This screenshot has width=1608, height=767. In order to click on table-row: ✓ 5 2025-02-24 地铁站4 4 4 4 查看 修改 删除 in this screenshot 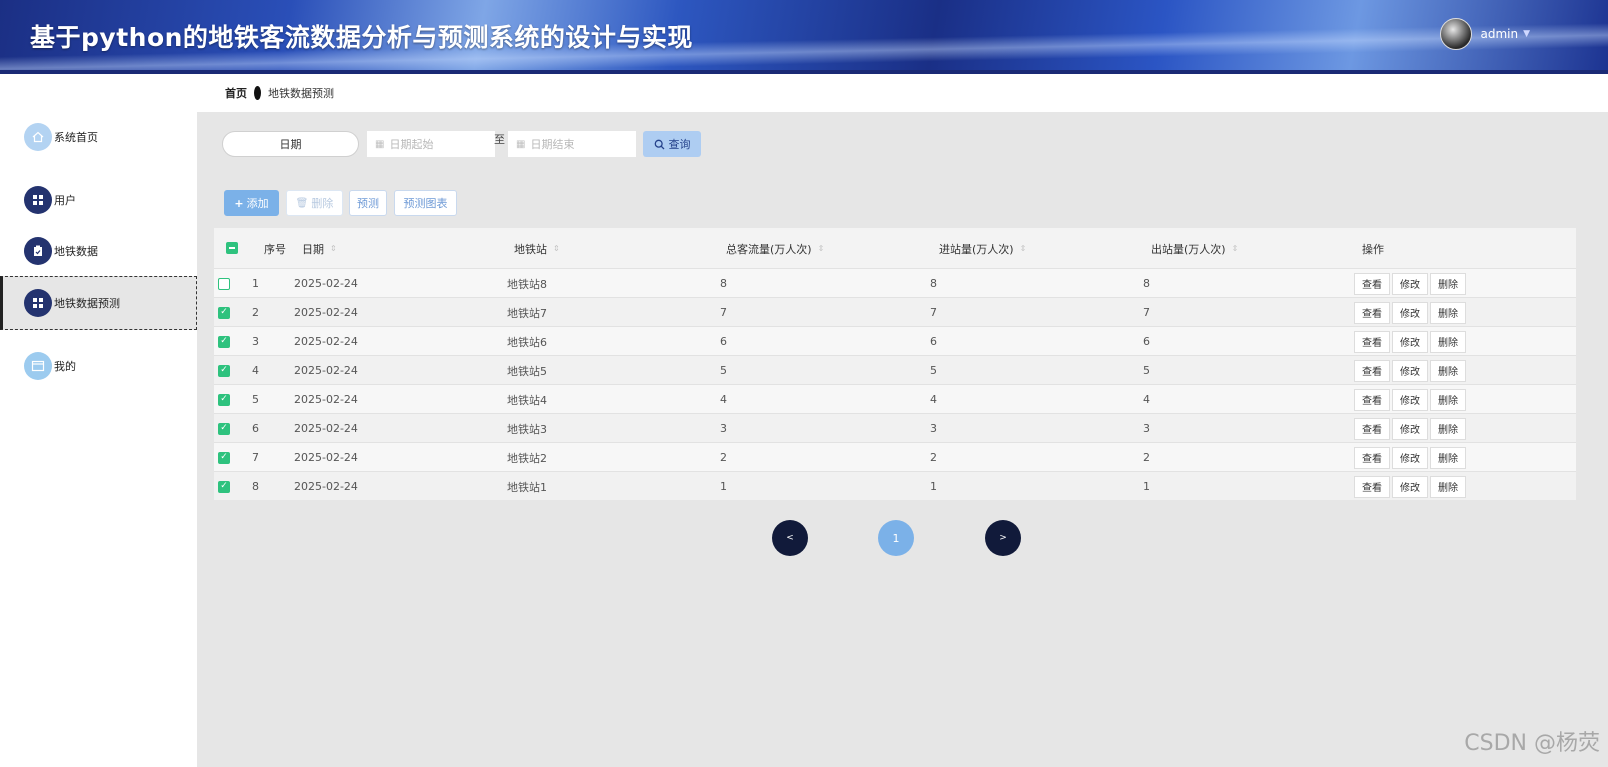, I will do `click(895, 398)`.